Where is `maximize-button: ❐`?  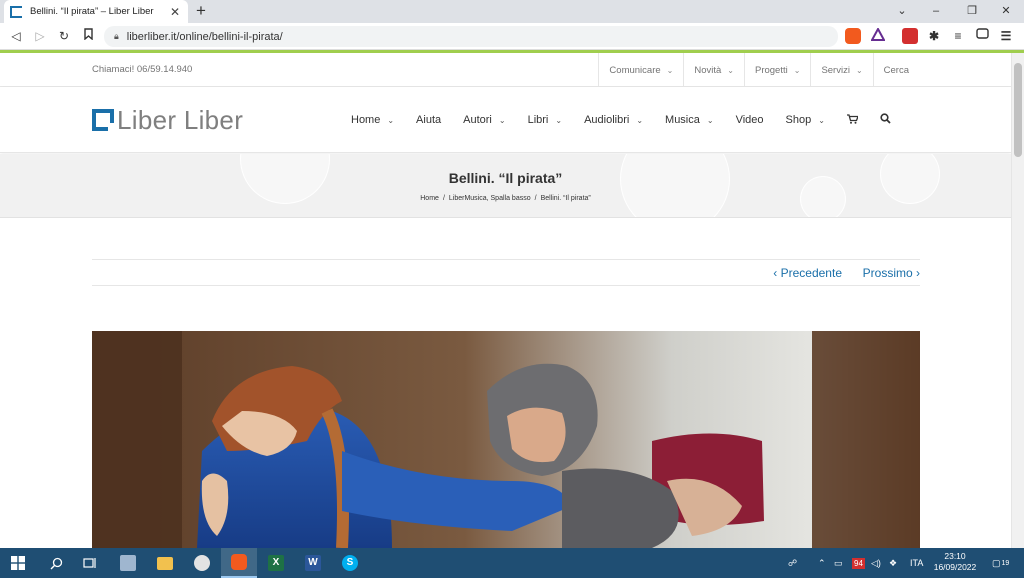
maximize-button: ❐ is located at coordinates (972, 11).